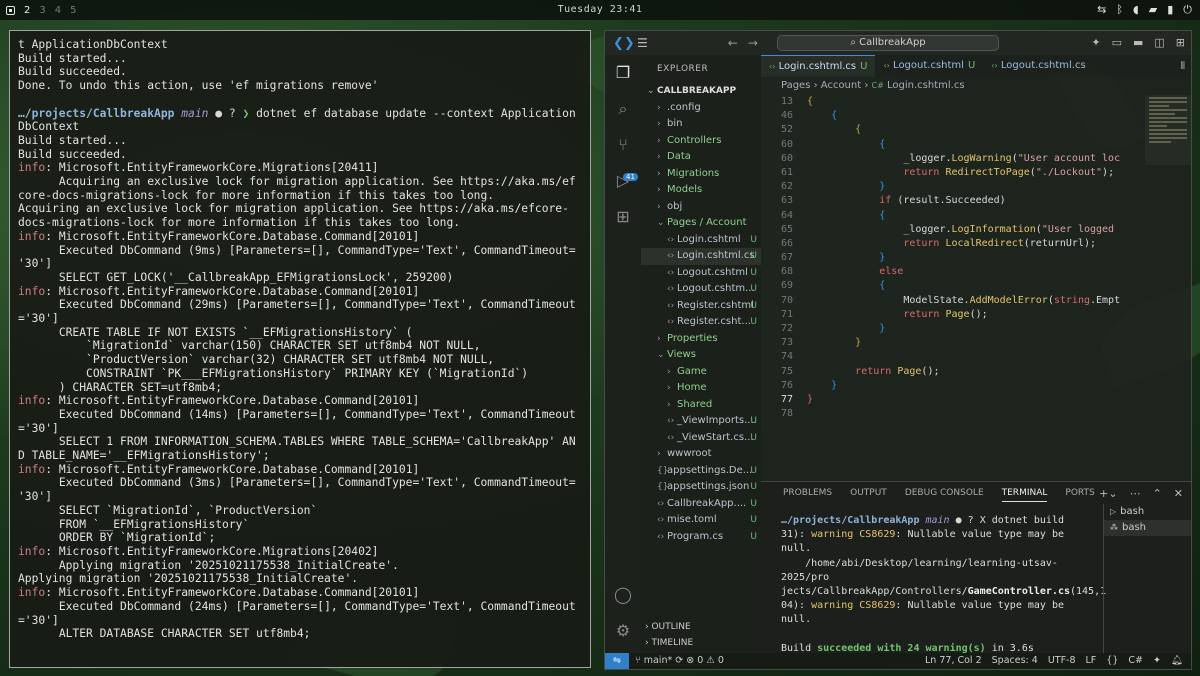 This screenshot has width=1200, height=676. Describe the element at coordinates (1136, 10) in the screenshot. I see `volume-icon: ◖` at that location.